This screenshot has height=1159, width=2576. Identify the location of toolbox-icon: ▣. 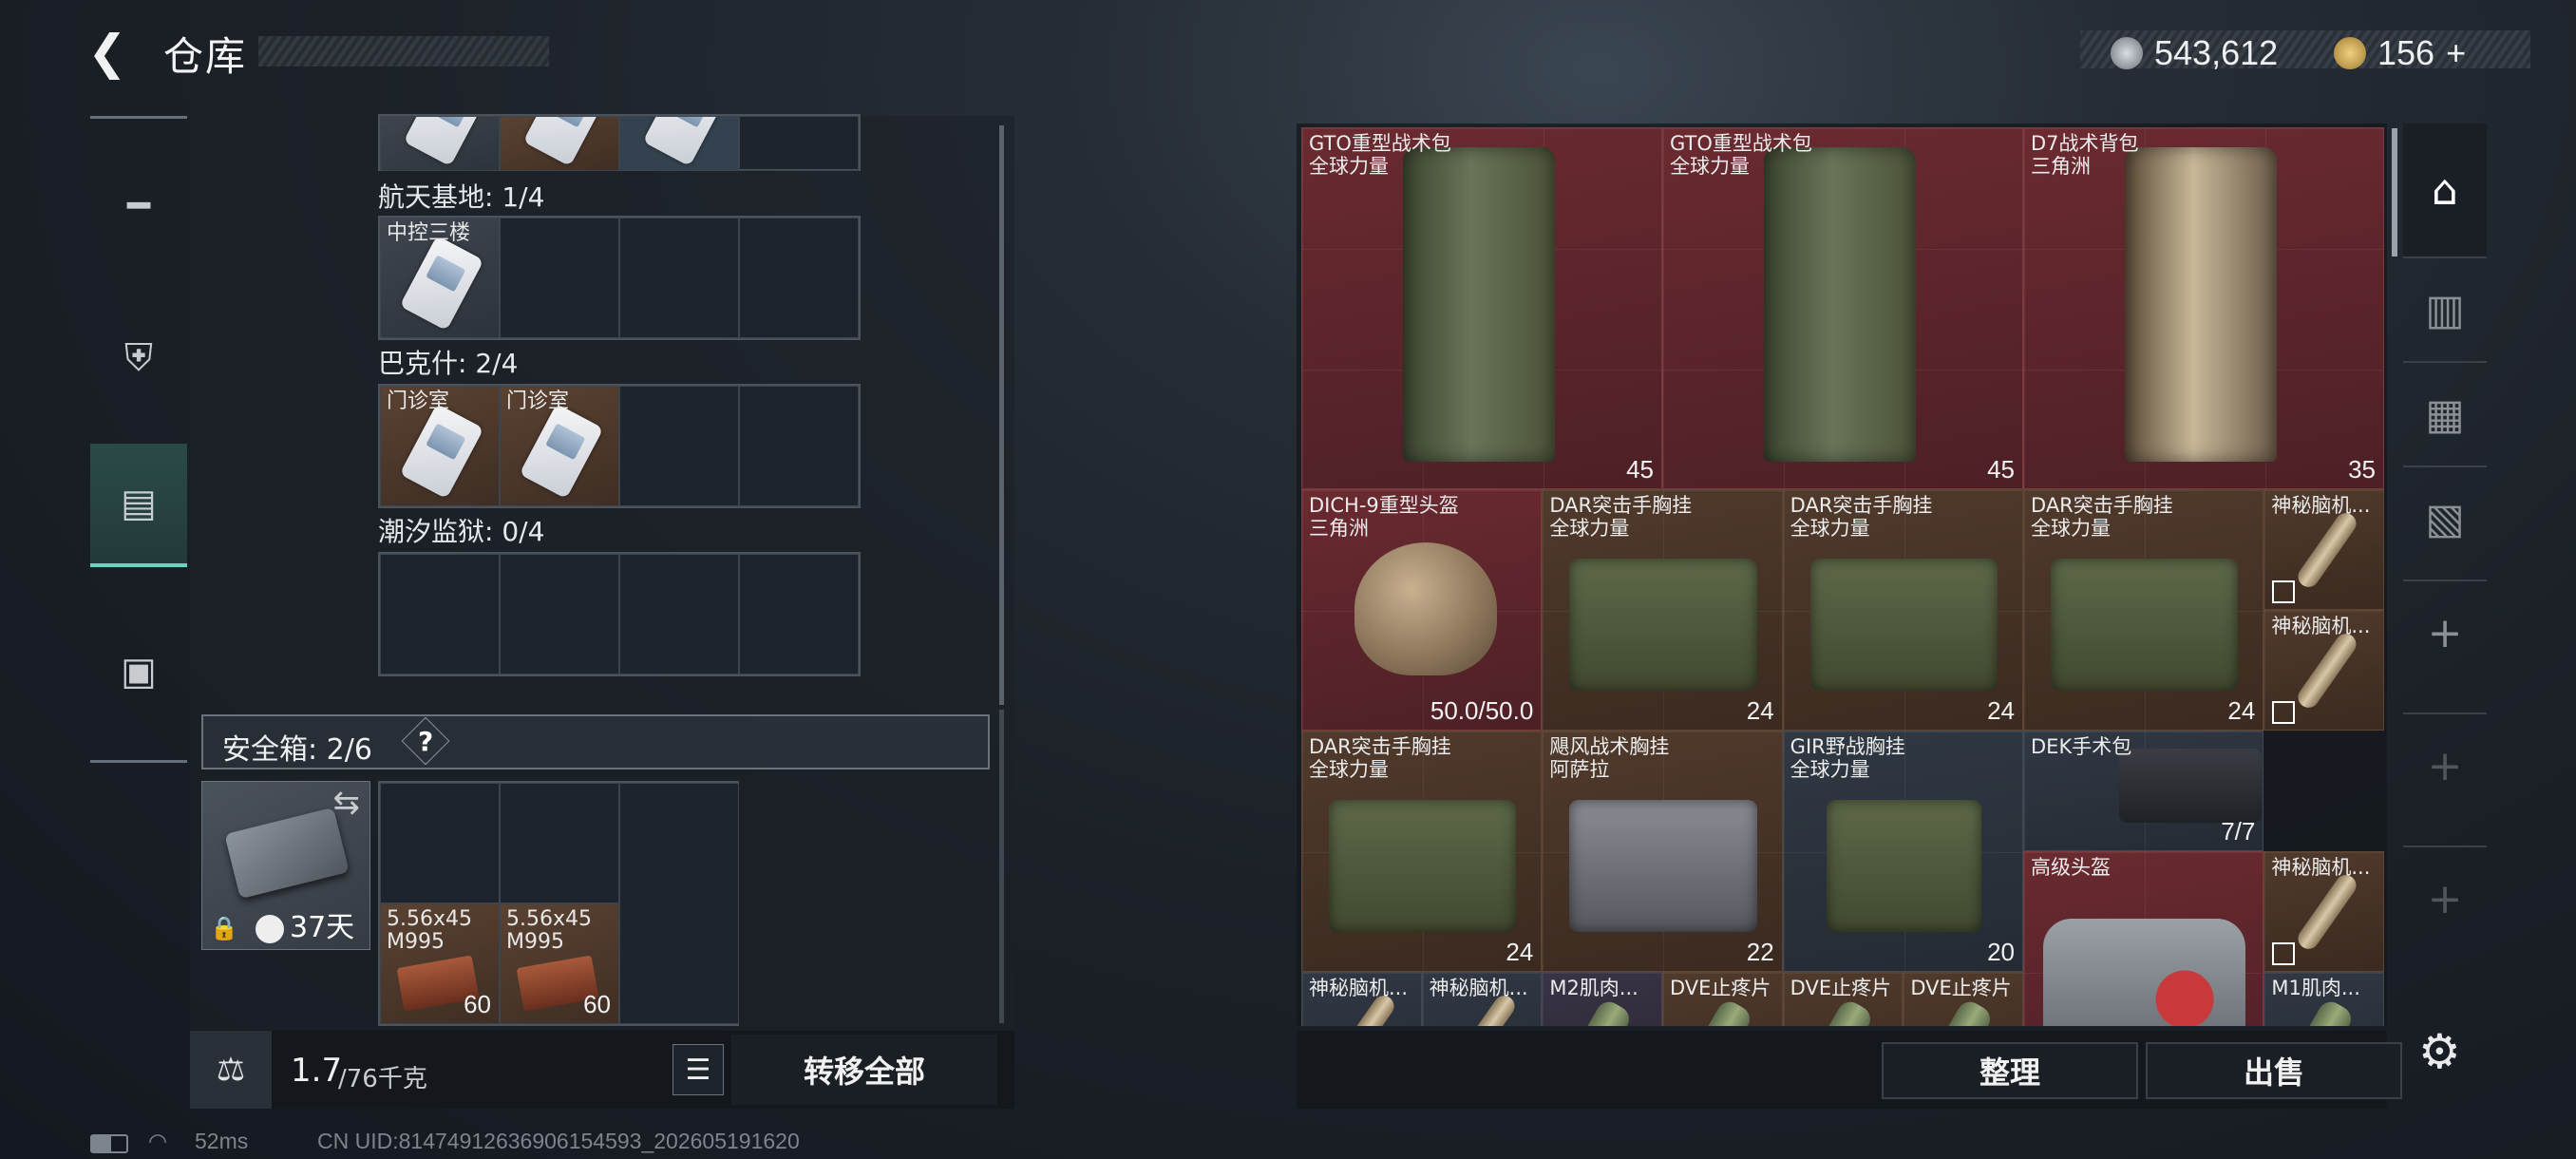
(139, 672).